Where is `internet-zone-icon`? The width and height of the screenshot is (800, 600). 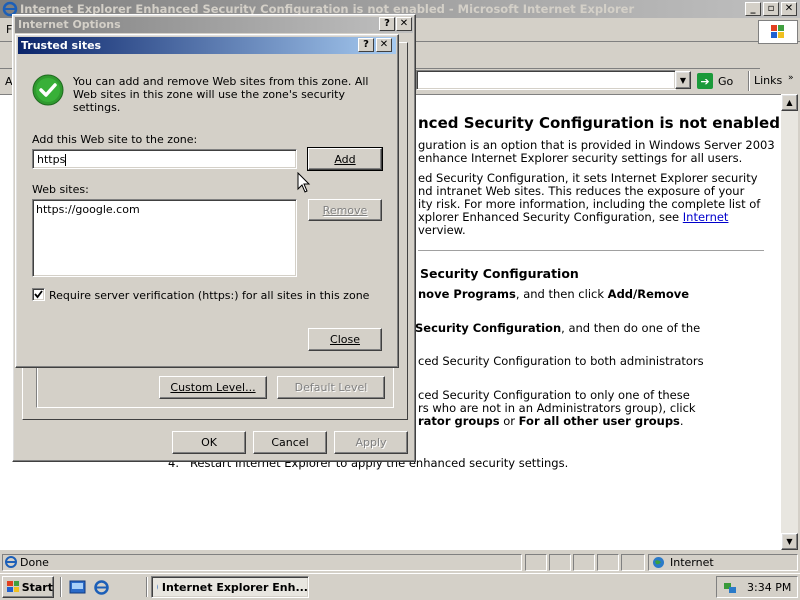 internet-zone-icon is located at coordinates (658, 562).